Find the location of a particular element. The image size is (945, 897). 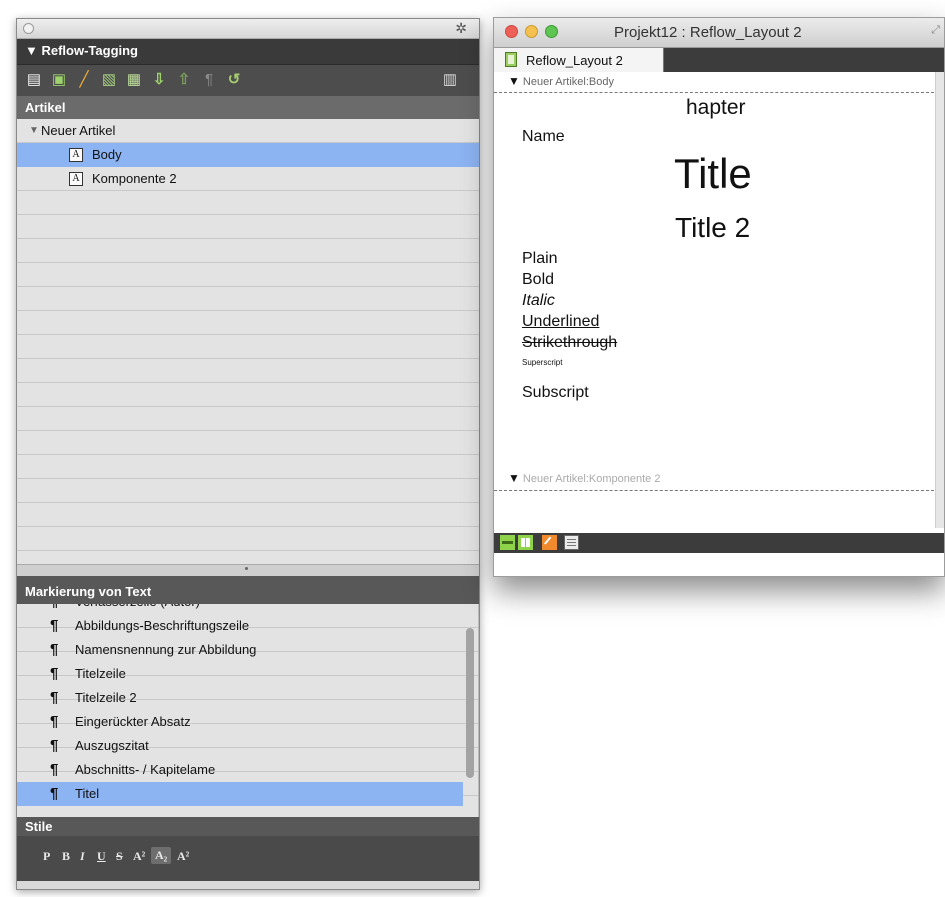

title-text: Title is located at coordinates (713, 173).